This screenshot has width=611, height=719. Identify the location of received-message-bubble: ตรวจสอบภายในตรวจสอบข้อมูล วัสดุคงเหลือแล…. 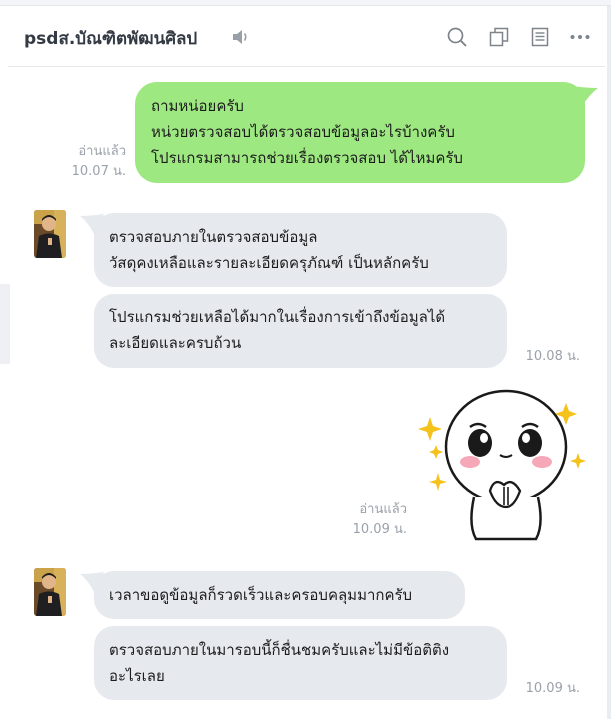
(300, 250).